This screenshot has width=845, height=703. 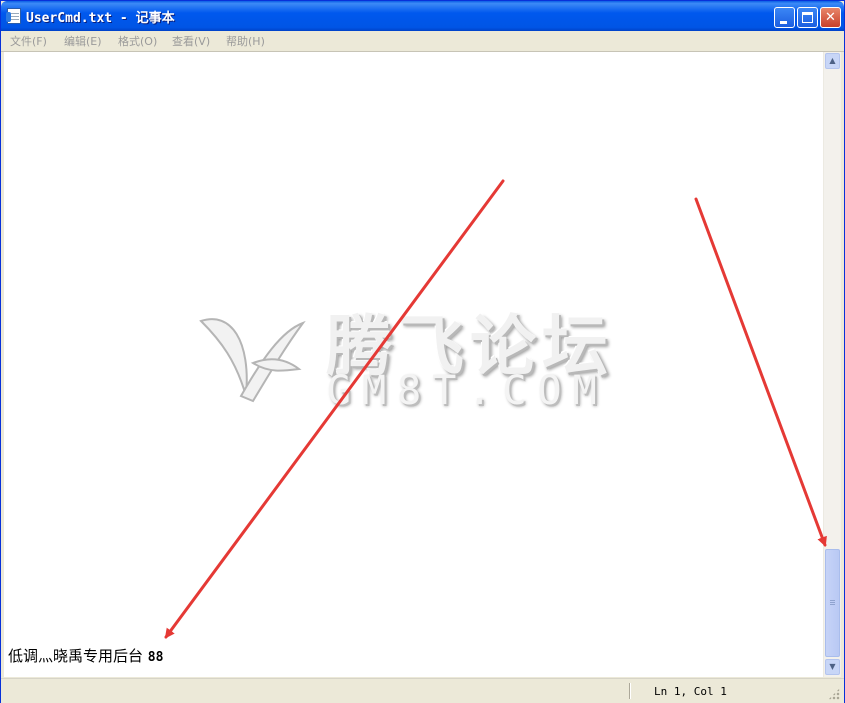 What do you see at coordinates (83, 41) in the screenshot?
I see `menu-edit: 编辑(E)` at bounding box center [83, 41].